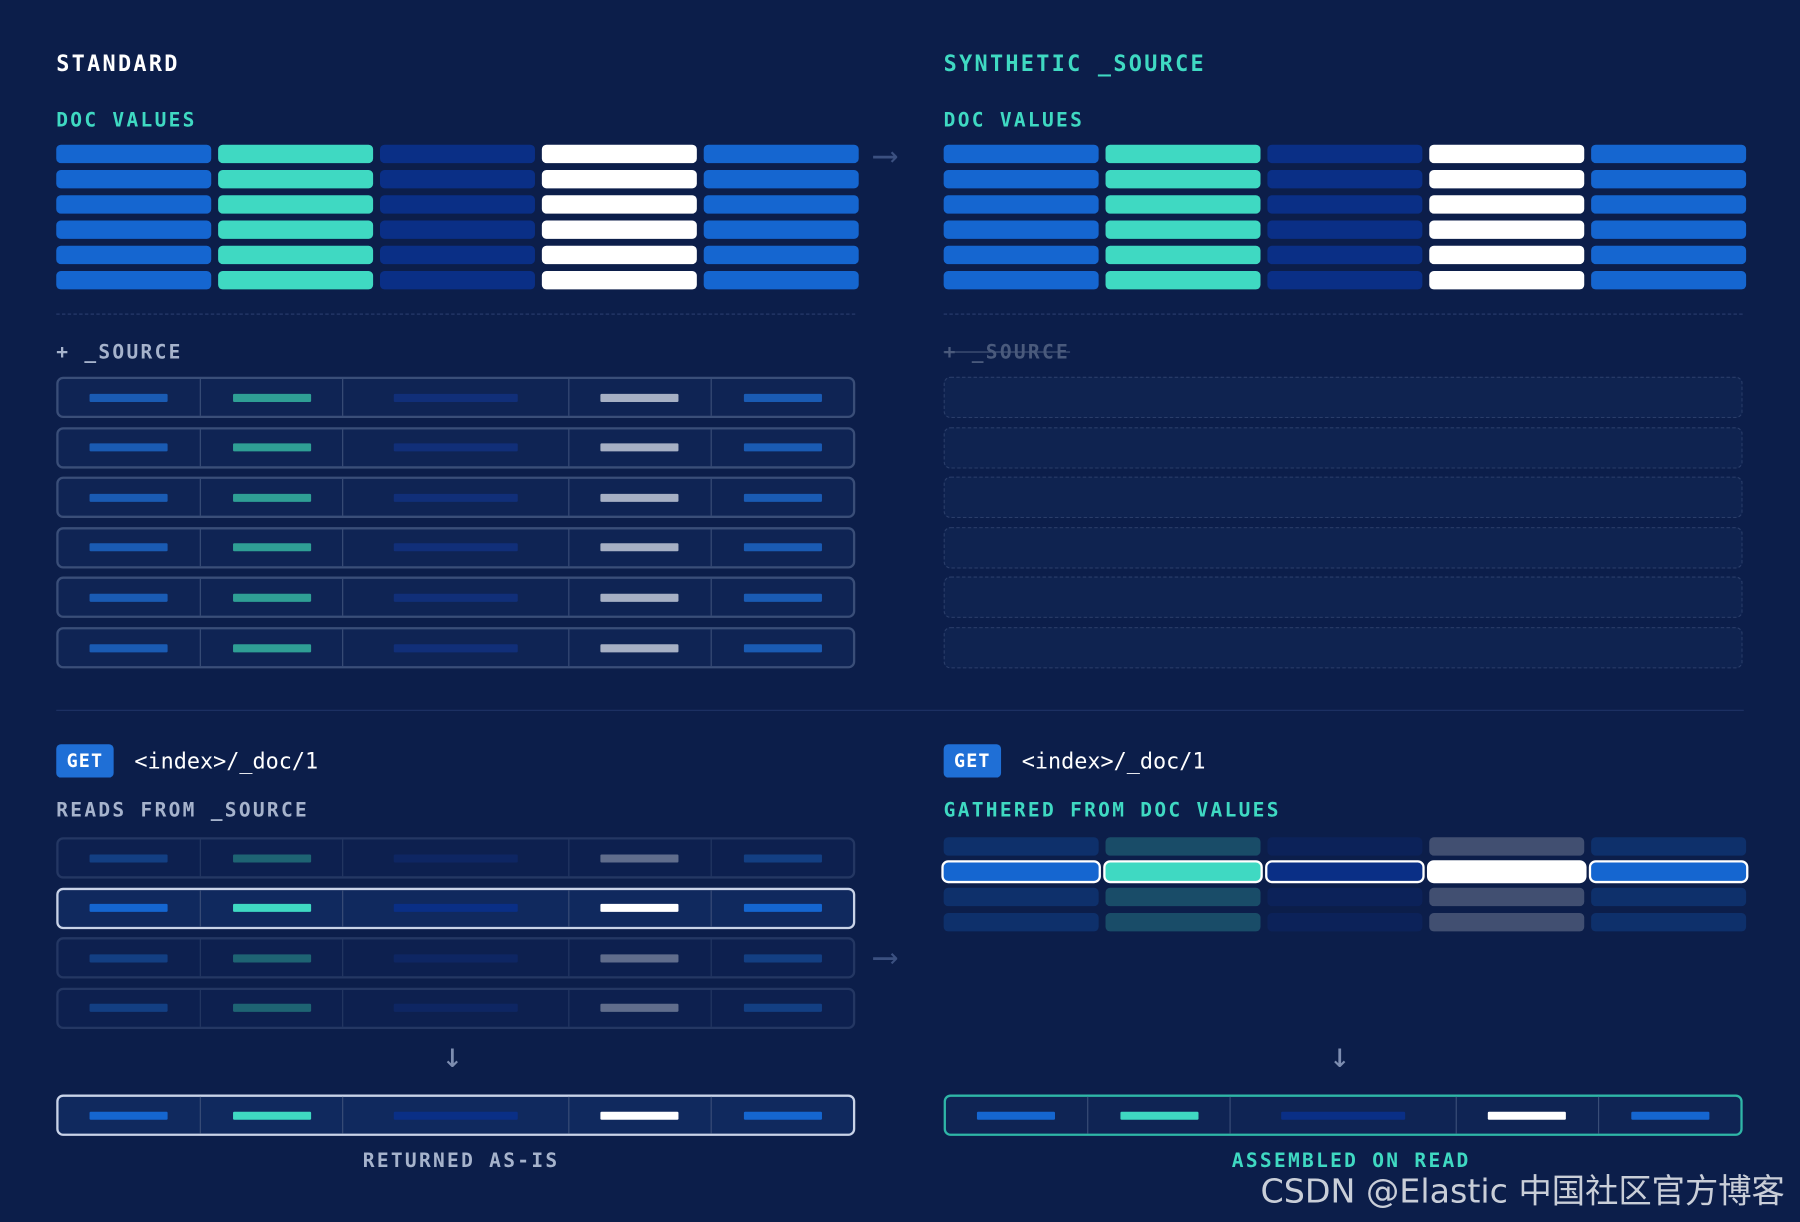 The image size is (1800, 1222). What do you see at coordinates (183, 811) in the screenshot?
I see `reads-from-source-label: READS FROM _SOURCE` at bounding box center [183, 811].